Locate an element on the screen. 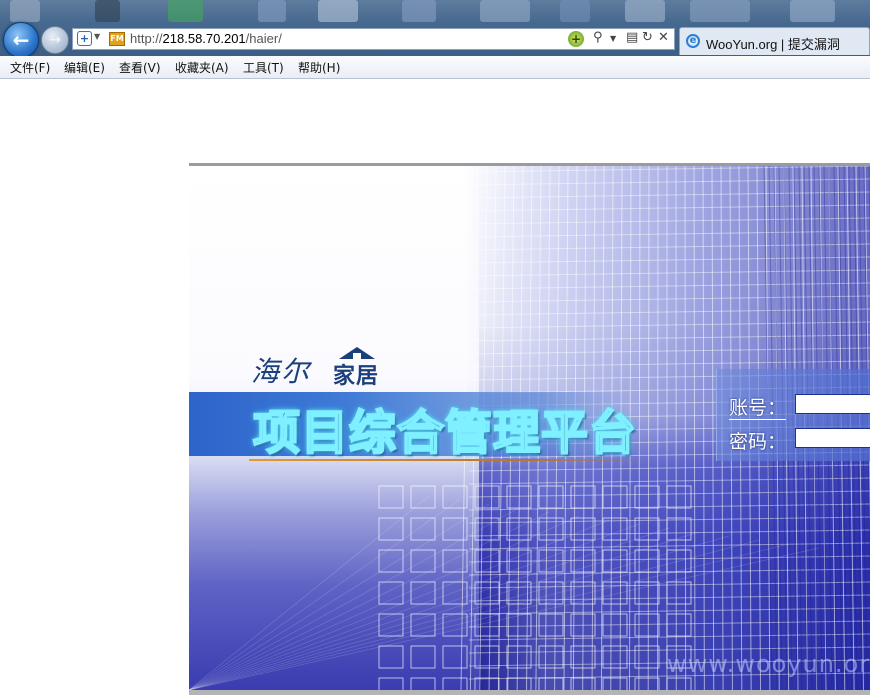 Image resolution: width=870 pixels, height=695 pixels. login-panel: 账号： 密码： is located at coordinates (793, 415).